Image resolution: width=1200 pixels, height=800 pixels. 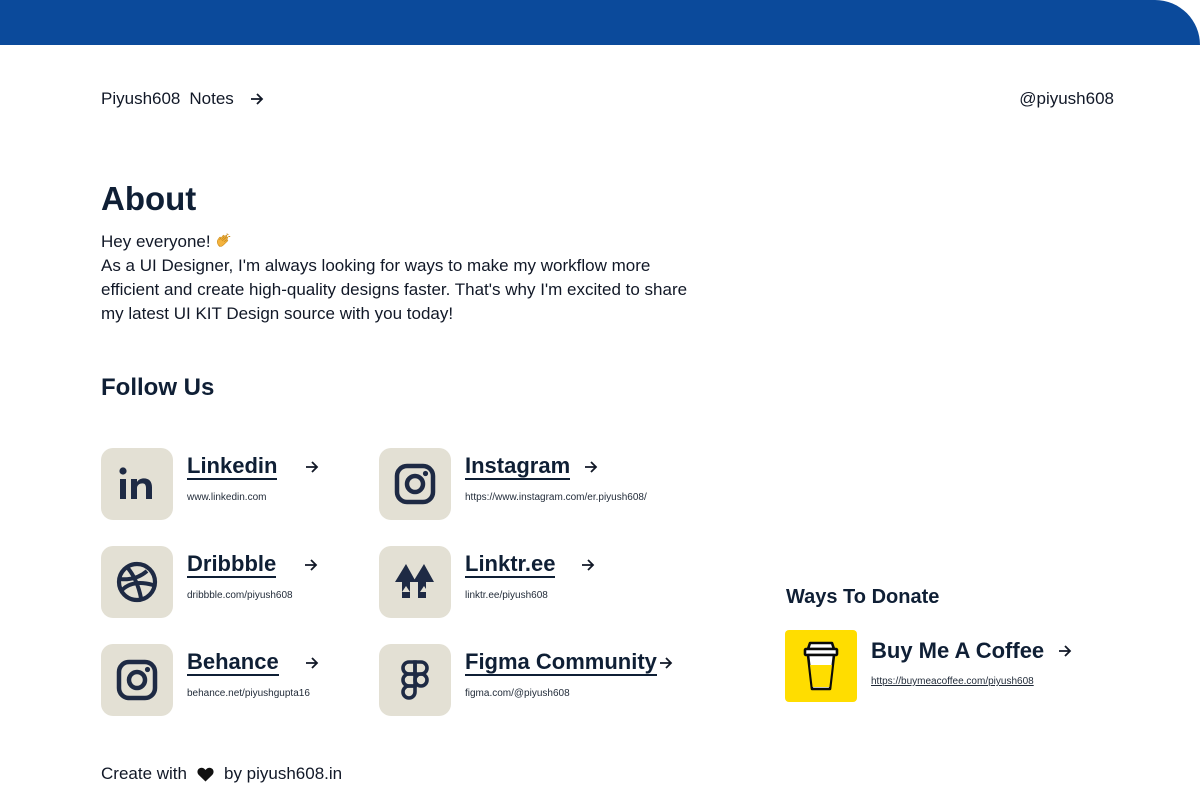 I want to click on behance-icon, so click(x=137, y=680).